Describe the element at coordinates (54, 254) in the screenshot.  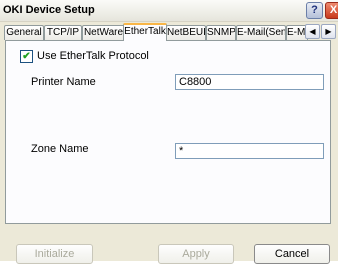
I see `initialize-button: Initialize` at that location.